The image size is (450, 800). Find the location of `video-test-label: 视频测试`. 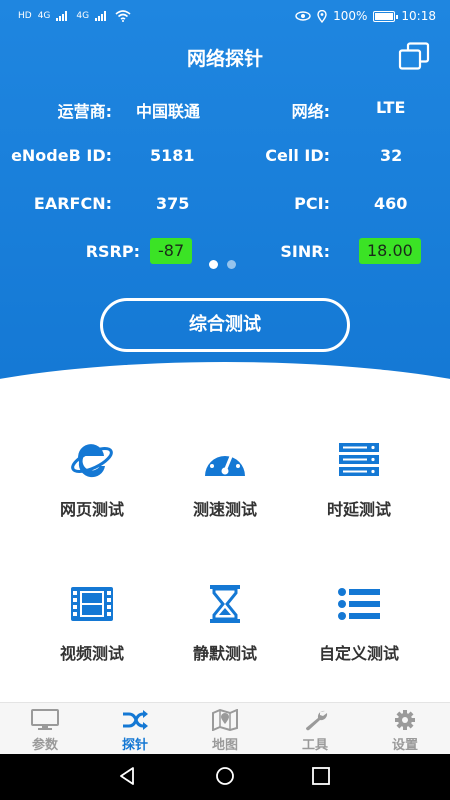

video-test-label: 视频测试 is located at coordinates (91, 653).